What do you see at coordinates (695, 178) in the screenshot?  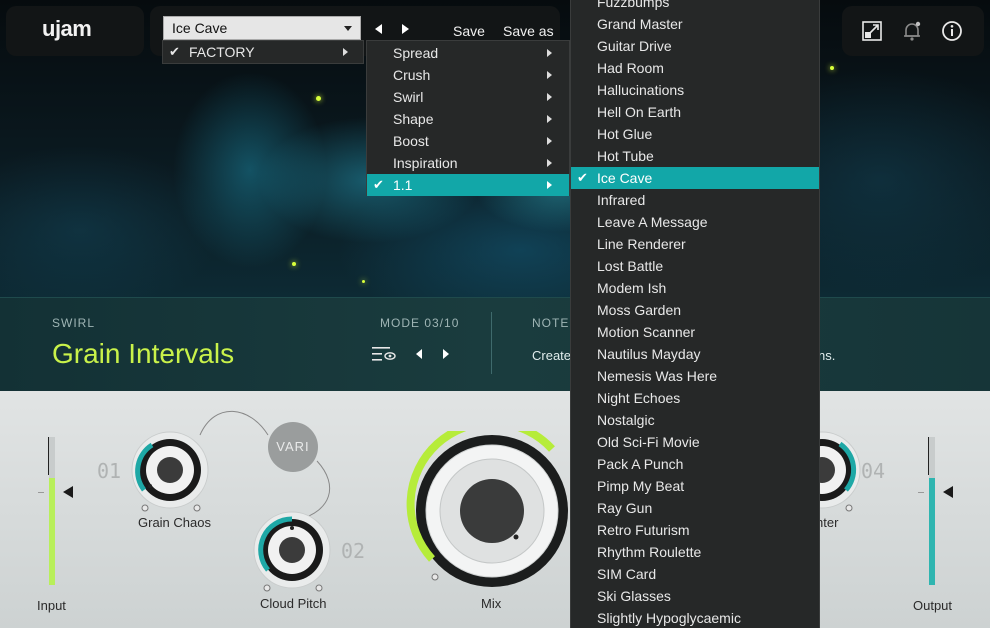 I see `preset-list-item: ✔ Ice Cave` at bounding box center [695, 178].